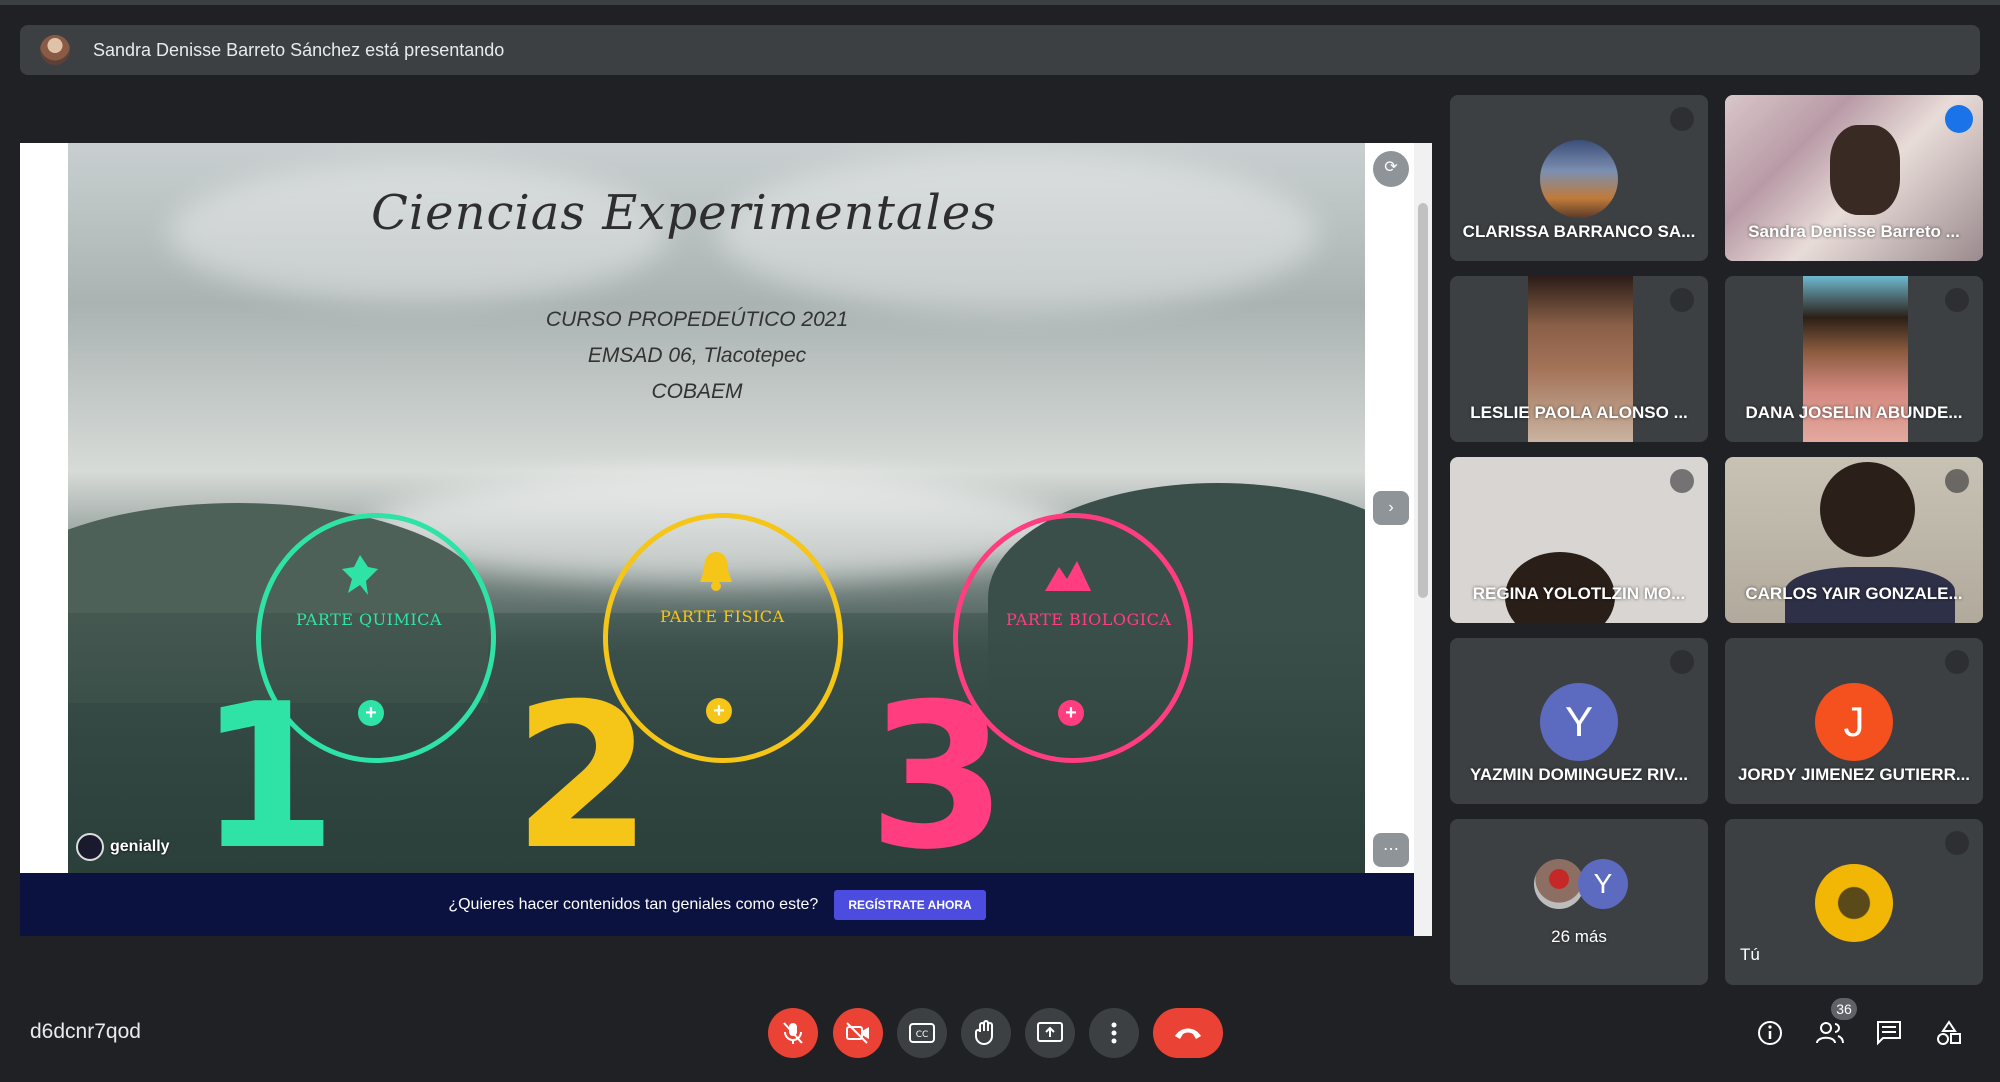 The image size is (2000, 1082). I want to click on part-1-label: PARTE QUIMICA, so click(369, 619).